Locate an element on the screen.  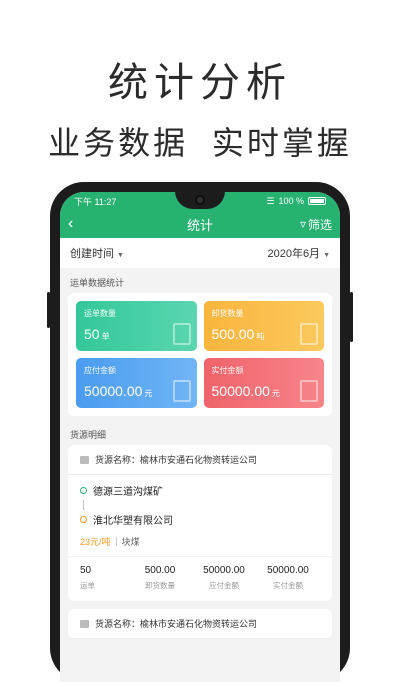
origin-dot-icon is located at coordinates (83, 490).